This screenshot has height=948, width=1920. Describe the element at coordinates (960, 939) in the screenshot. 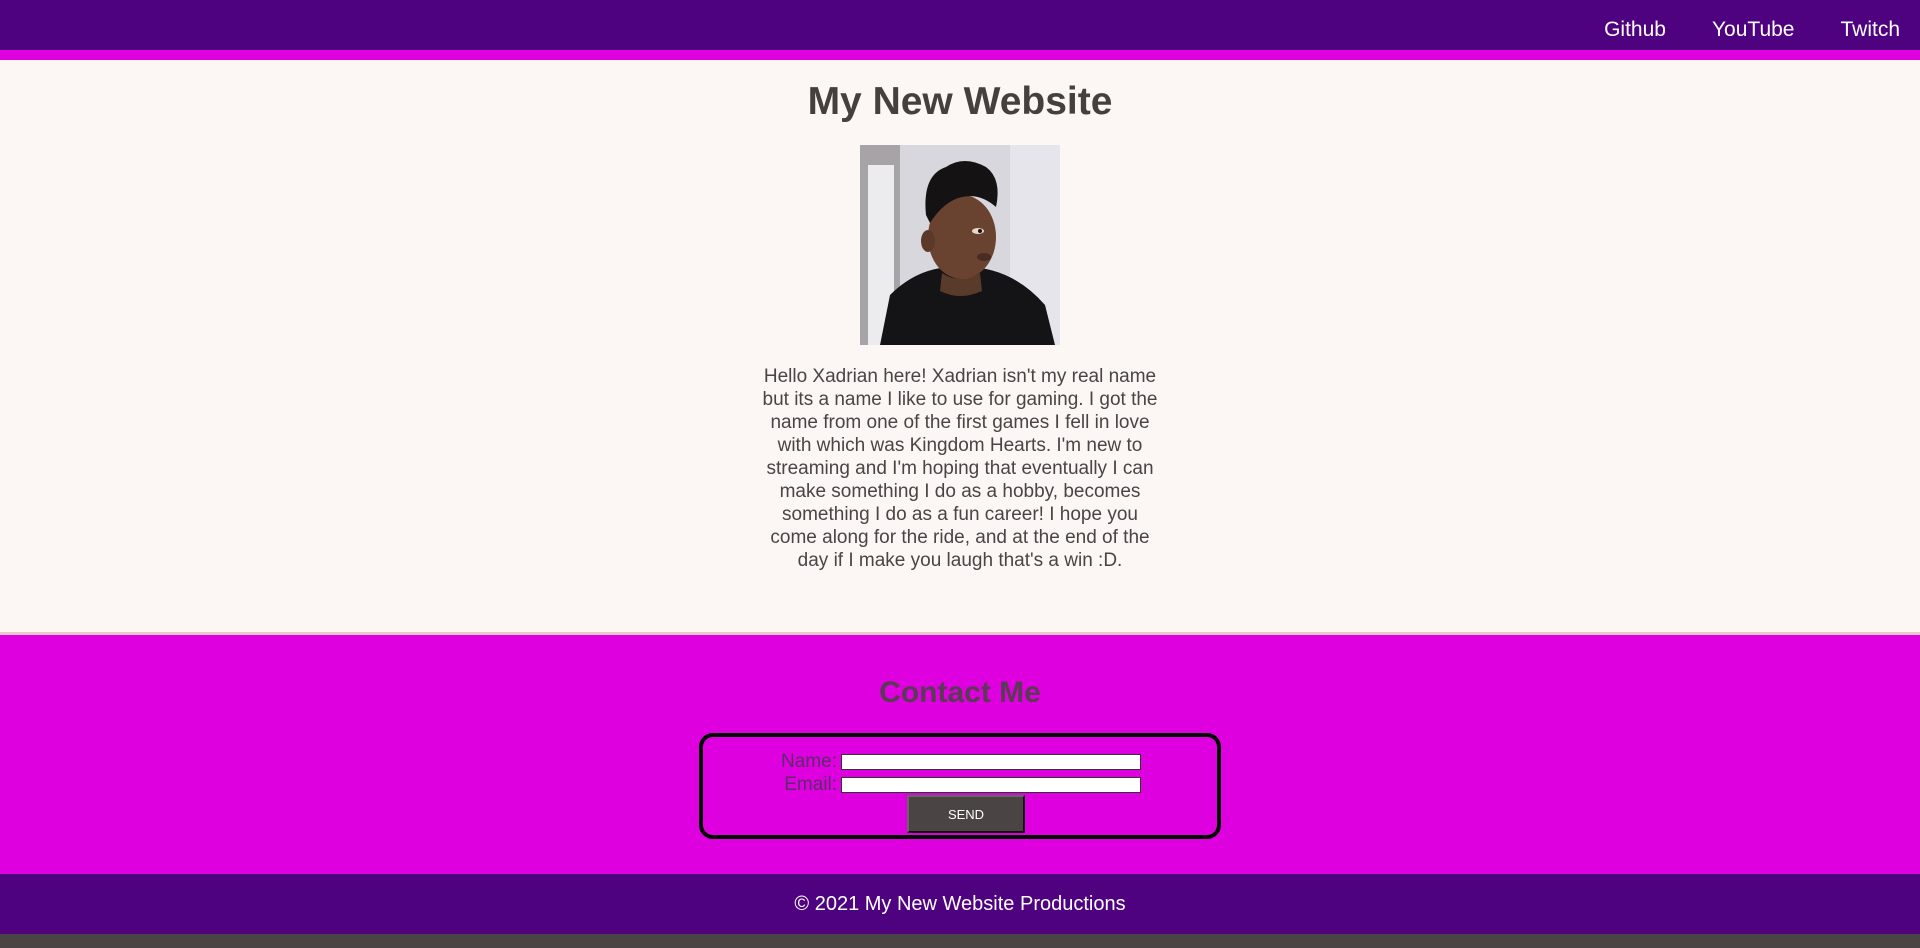

I see `bottom-strip` at that location.